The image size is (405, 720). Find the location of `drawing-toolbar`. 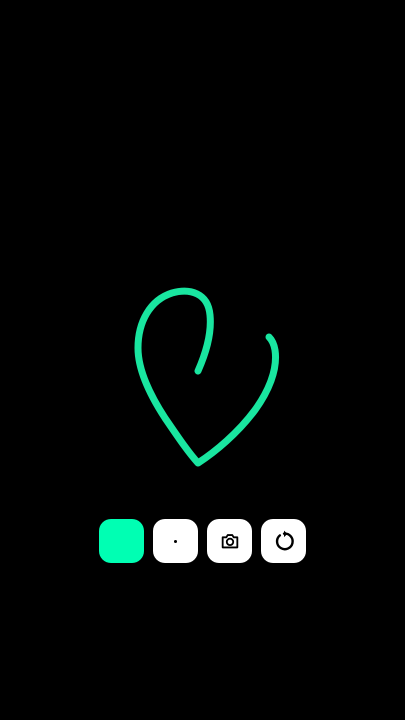

drawing-toolbar is located at coordinates (202, 541).